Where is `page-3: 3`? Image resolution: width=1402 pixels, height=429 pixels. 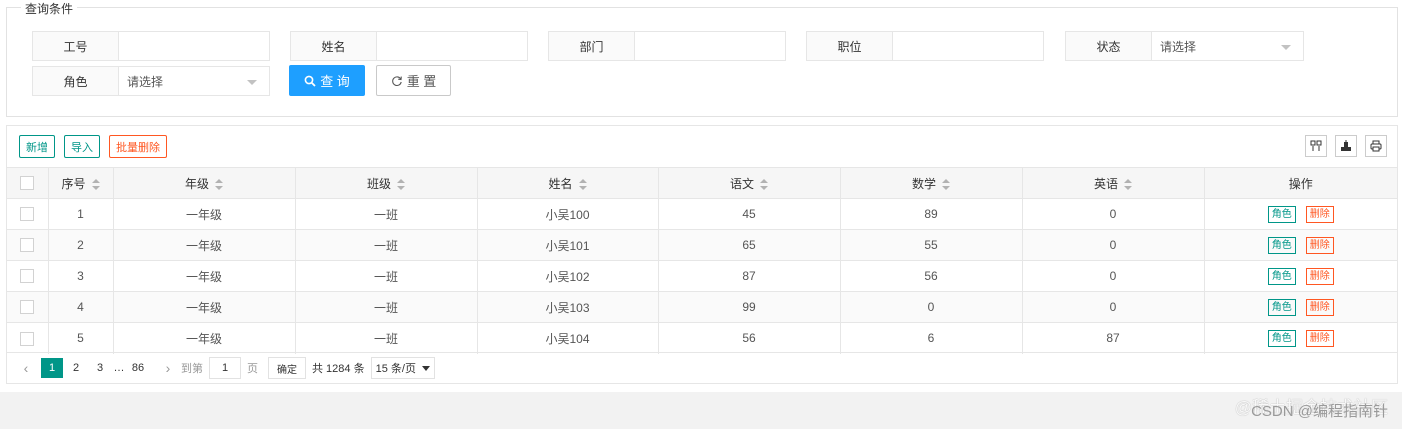
page-3: 3 is located at coordinates (100, 368).